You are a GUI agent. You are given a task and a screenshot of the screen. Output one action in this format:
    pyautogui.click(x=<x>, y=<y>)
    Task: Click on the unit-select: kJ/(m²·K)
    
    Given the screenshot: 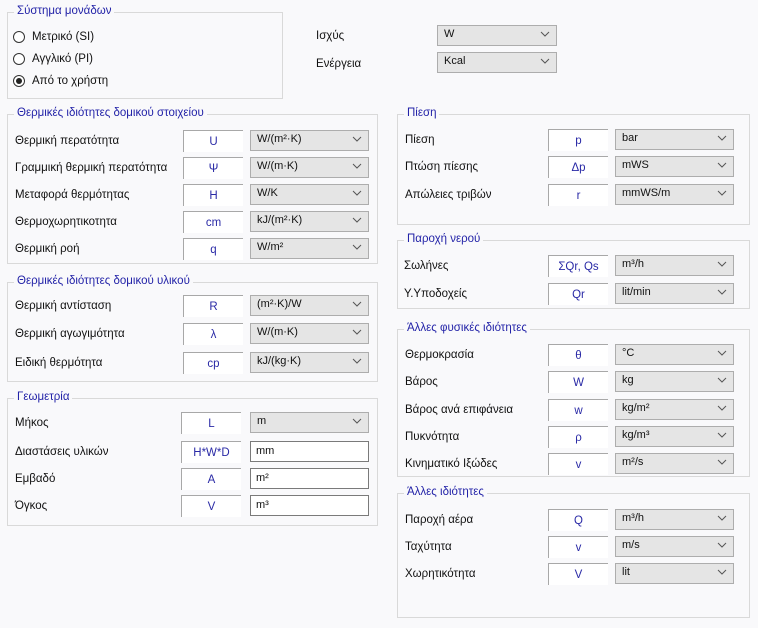 What is the action you would take?
    pyautogui.click(x=309, y=221)
    